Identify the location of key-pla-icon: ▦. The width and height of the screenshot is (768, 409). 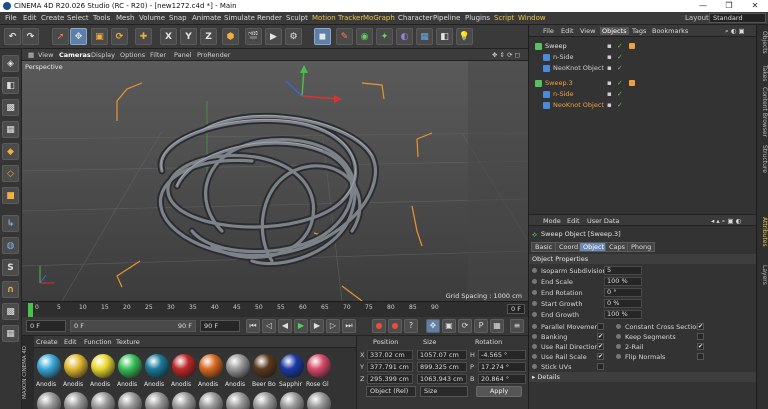
(497, 326).